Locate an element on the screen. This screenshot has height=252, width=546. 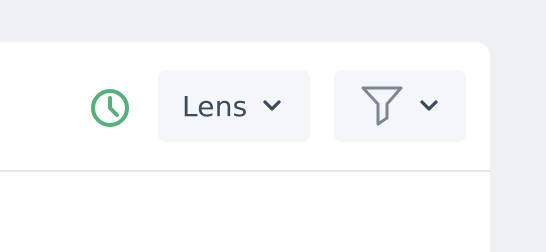
filter-dropdown is located at coordinates (400, 106).